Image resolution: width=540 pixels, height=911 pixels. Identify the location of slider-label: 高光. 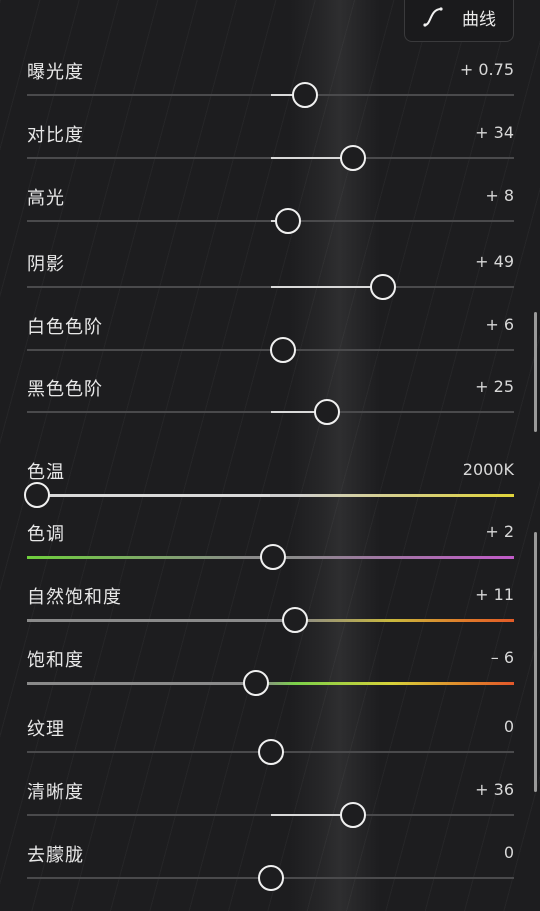
(46, 198).